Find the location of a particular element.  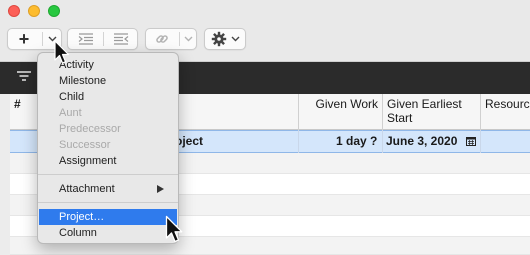

zoom-window-button is located at coordinates (54, 11).